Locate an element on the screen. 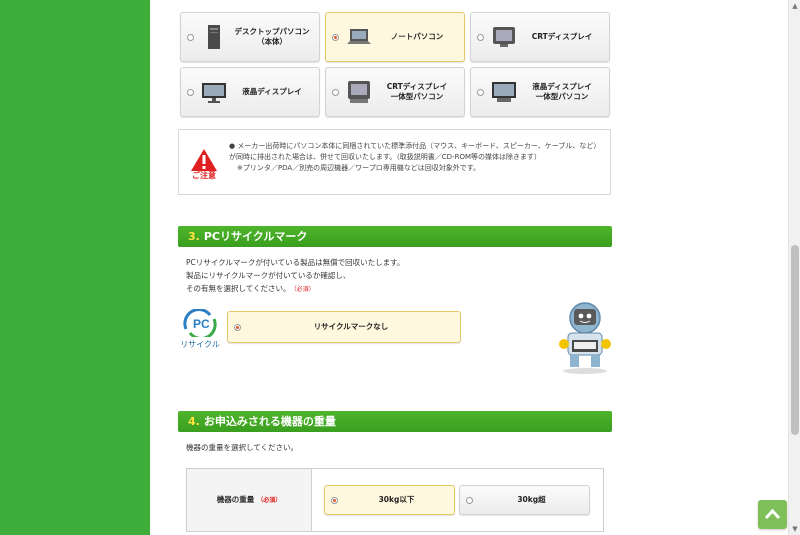  recycle-text-line-2: 製品にリサイクルマークが付いているか確認し、 is located at coordinates (268, 275).